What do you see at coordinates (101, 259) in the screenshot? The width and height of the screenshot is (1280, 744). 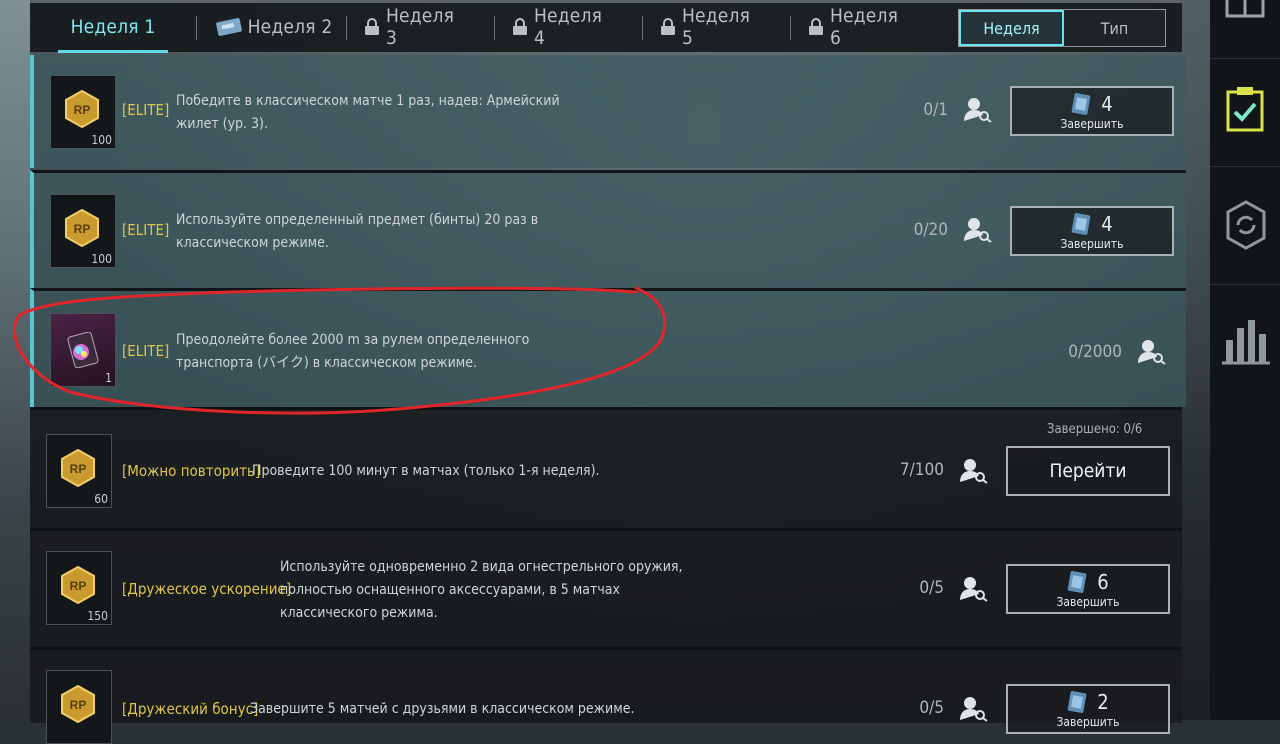 I see `reward-quantity: 100` at bounding box center [101, 259].